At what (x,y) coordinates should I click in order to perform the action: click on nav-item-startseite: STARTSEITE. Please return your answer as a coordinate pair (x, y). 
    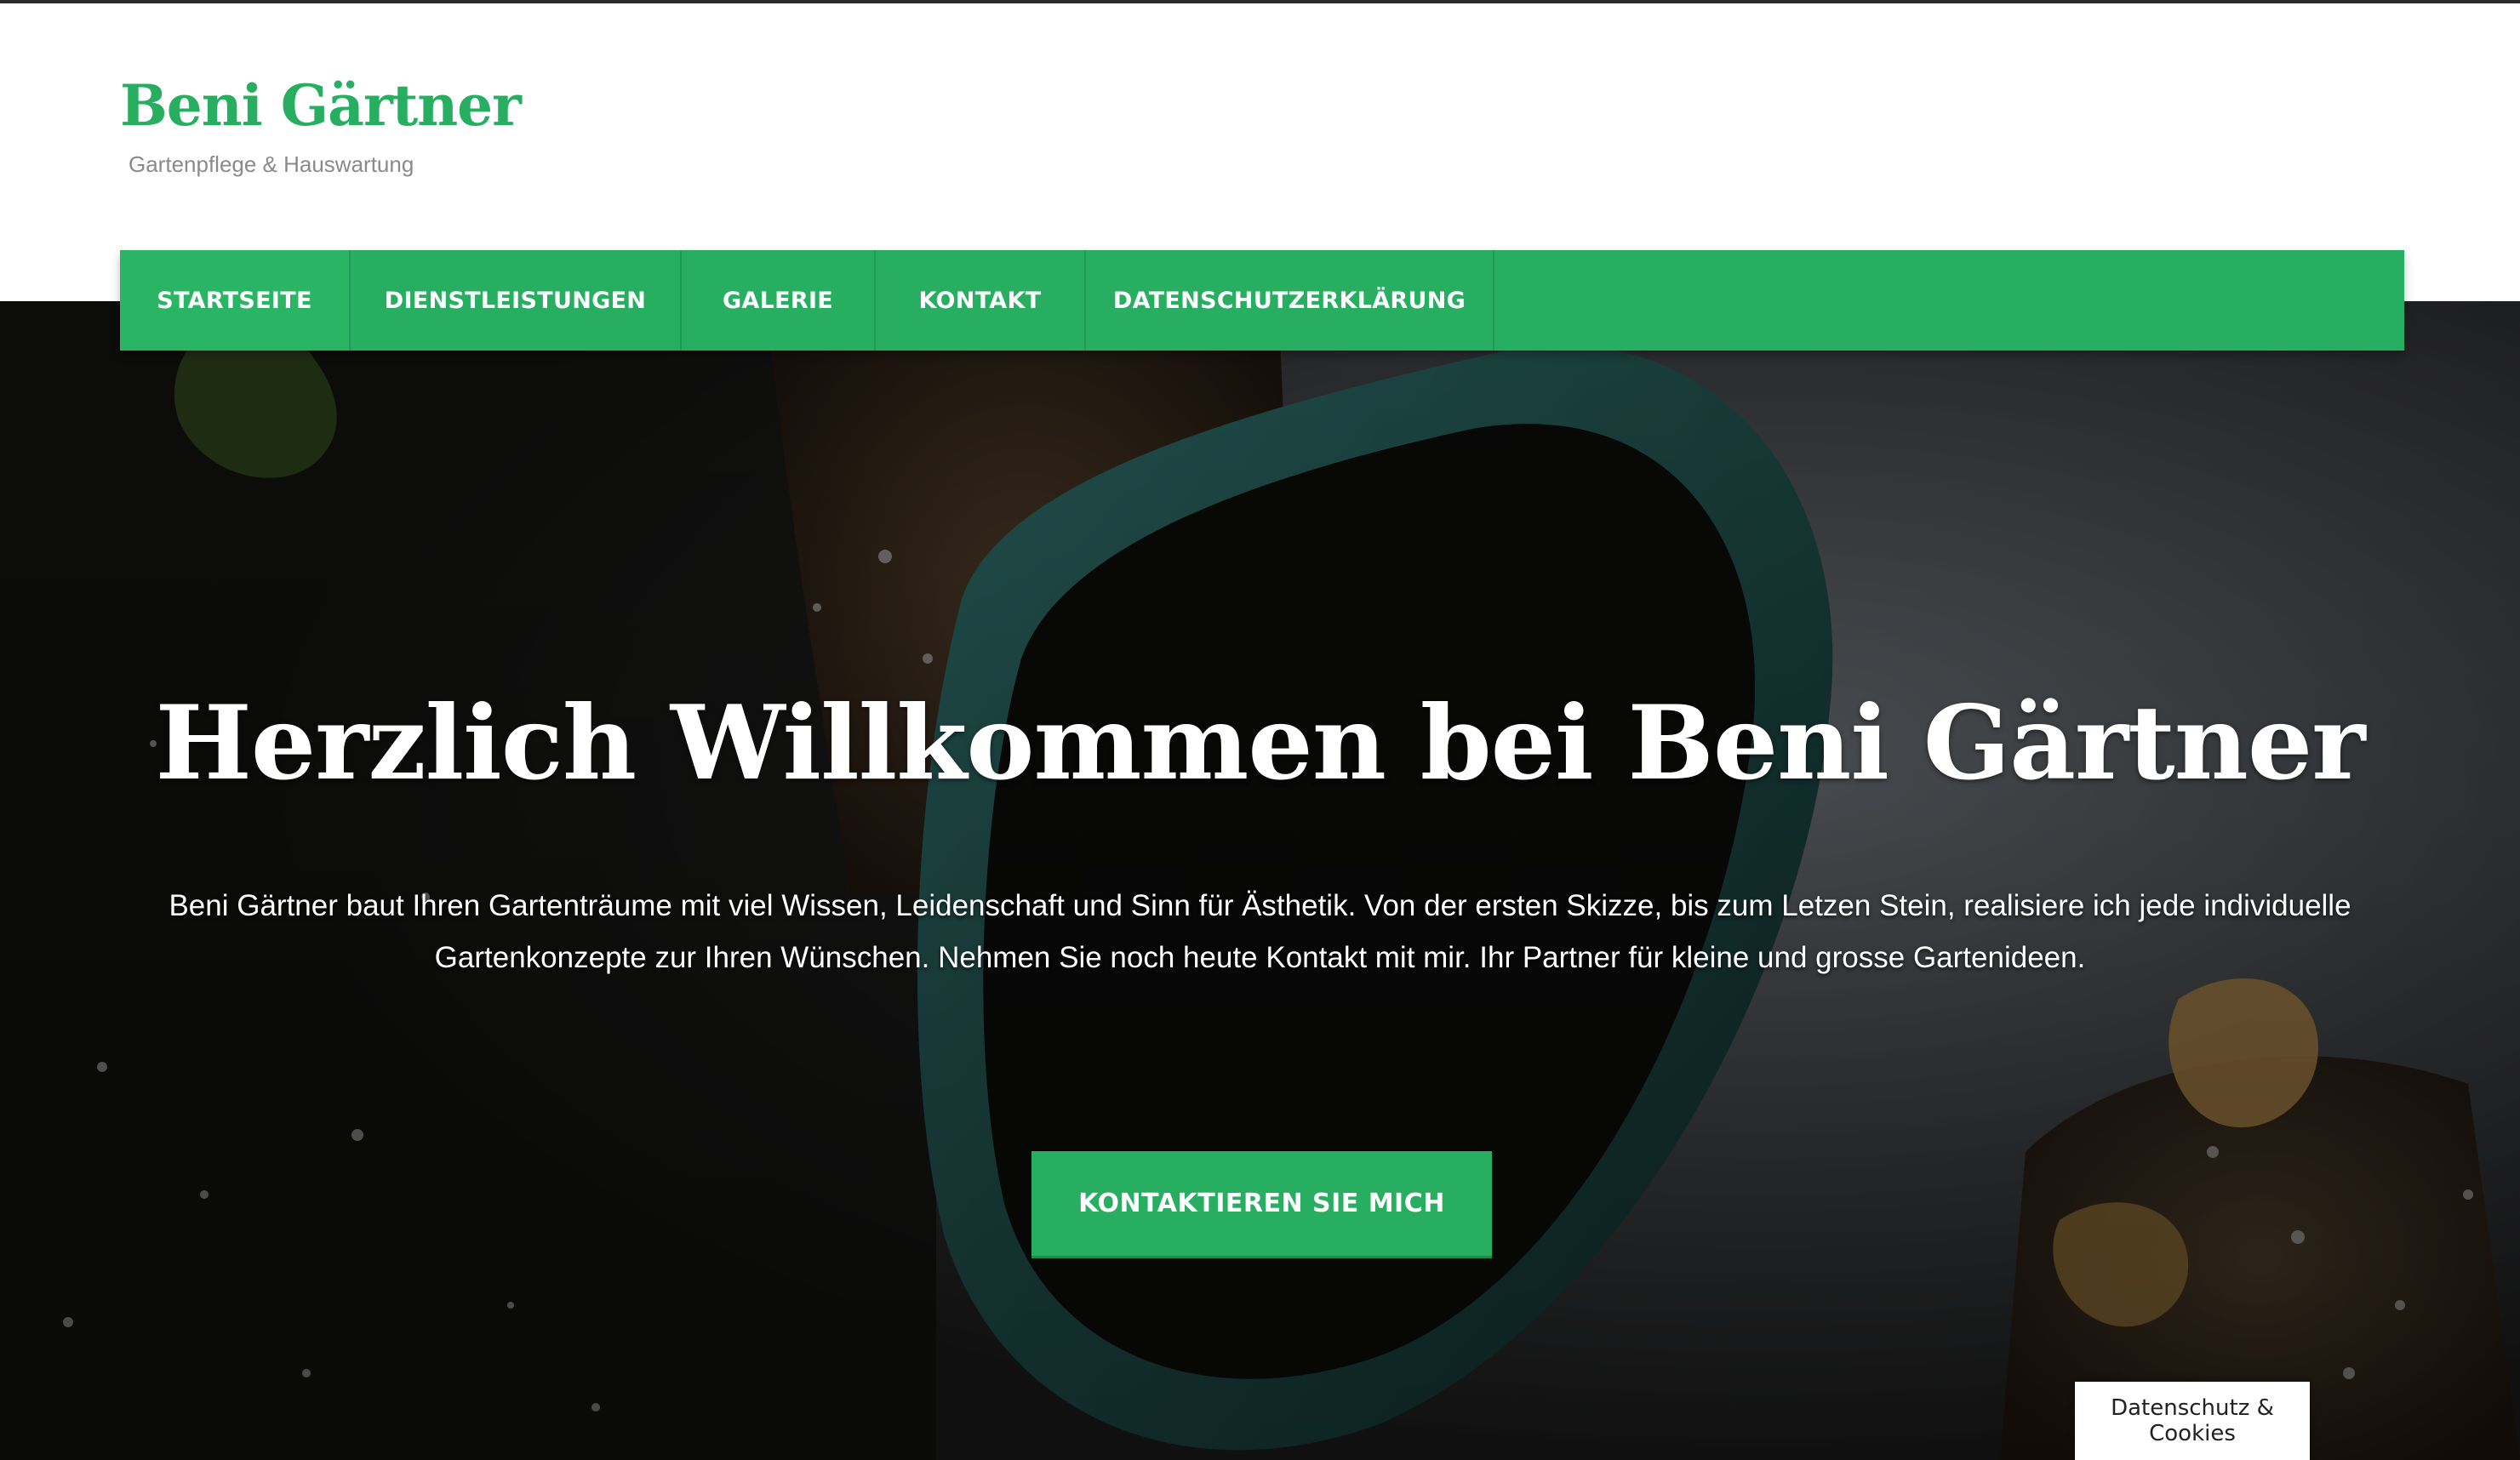
    Looking at the image, I should click on (236, 300).